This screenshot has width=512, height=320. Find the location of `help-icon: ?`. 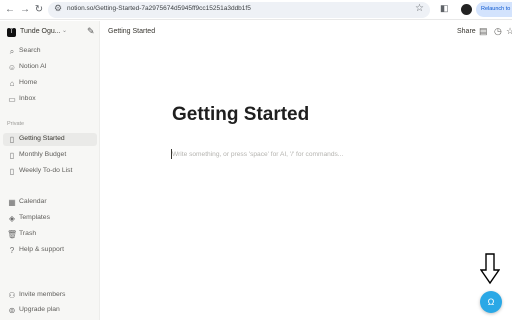

help-icon: ? is located at coordinates (12, 250).